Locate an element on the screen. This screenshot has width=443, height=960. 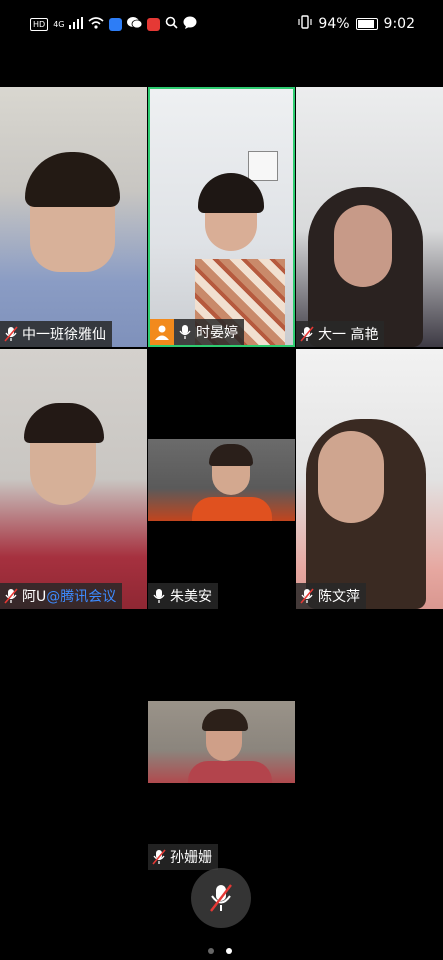
participant-label-2: 时晏婷 is located at coordinates (197, 332).